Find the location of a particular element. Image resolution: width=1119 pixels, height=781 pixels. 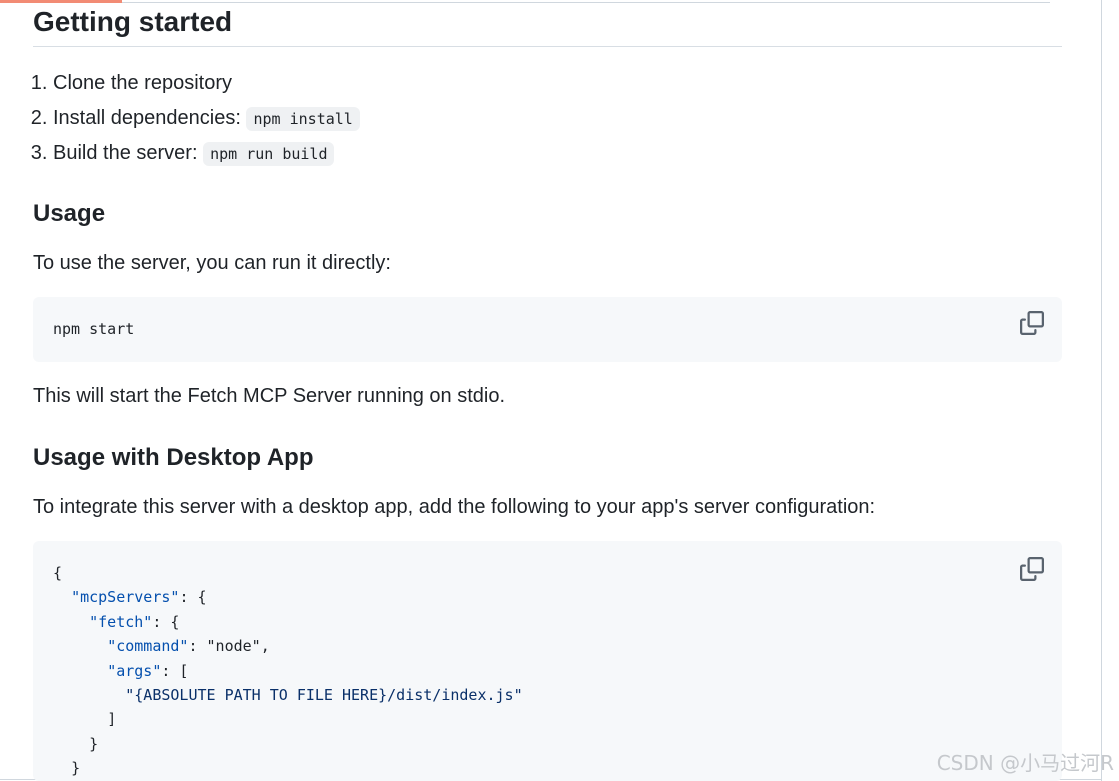

code-line: "mcpServers": { is located at coordinates (139, 597).